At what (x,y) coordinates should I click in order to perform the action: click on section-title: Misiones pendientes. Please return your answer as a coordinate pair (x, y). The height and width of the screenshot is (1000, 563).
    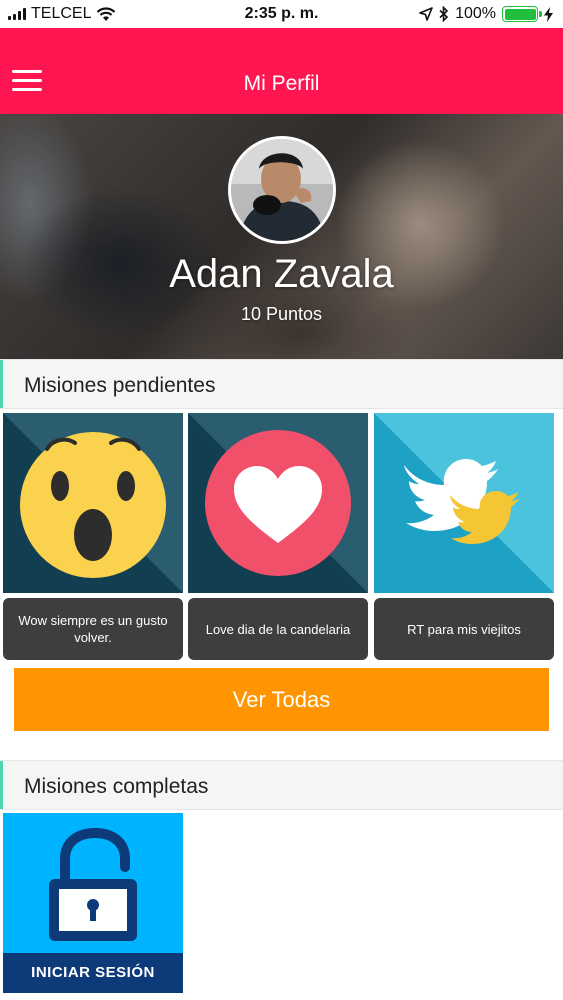
    Looking at the image, I should click on (120, 385).